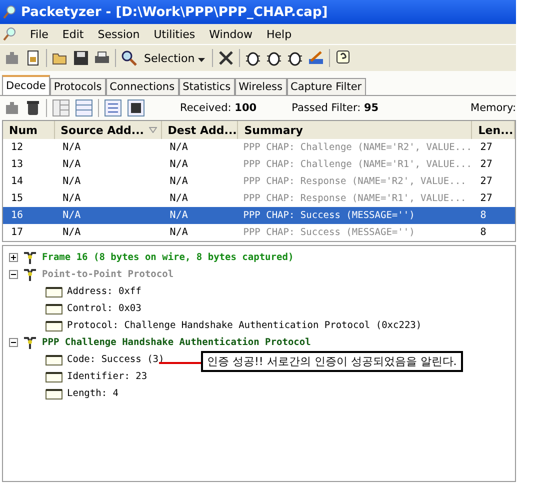 The height and width of the screenshot is (494, 551). Describe the element at coordinates (17, 181) in the screenshot. I see `table-cell-text: 14` at that location.